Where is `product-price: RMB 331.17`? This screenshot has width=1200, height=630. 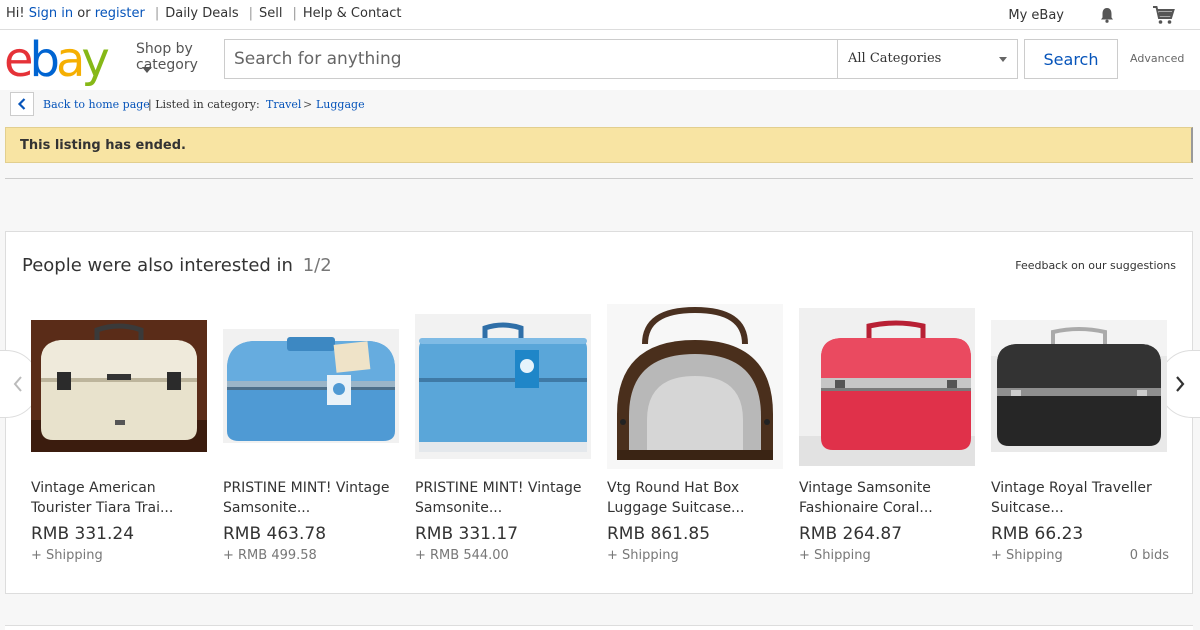
product-price: RMB 331.17 is located at coordinates (467, 534).